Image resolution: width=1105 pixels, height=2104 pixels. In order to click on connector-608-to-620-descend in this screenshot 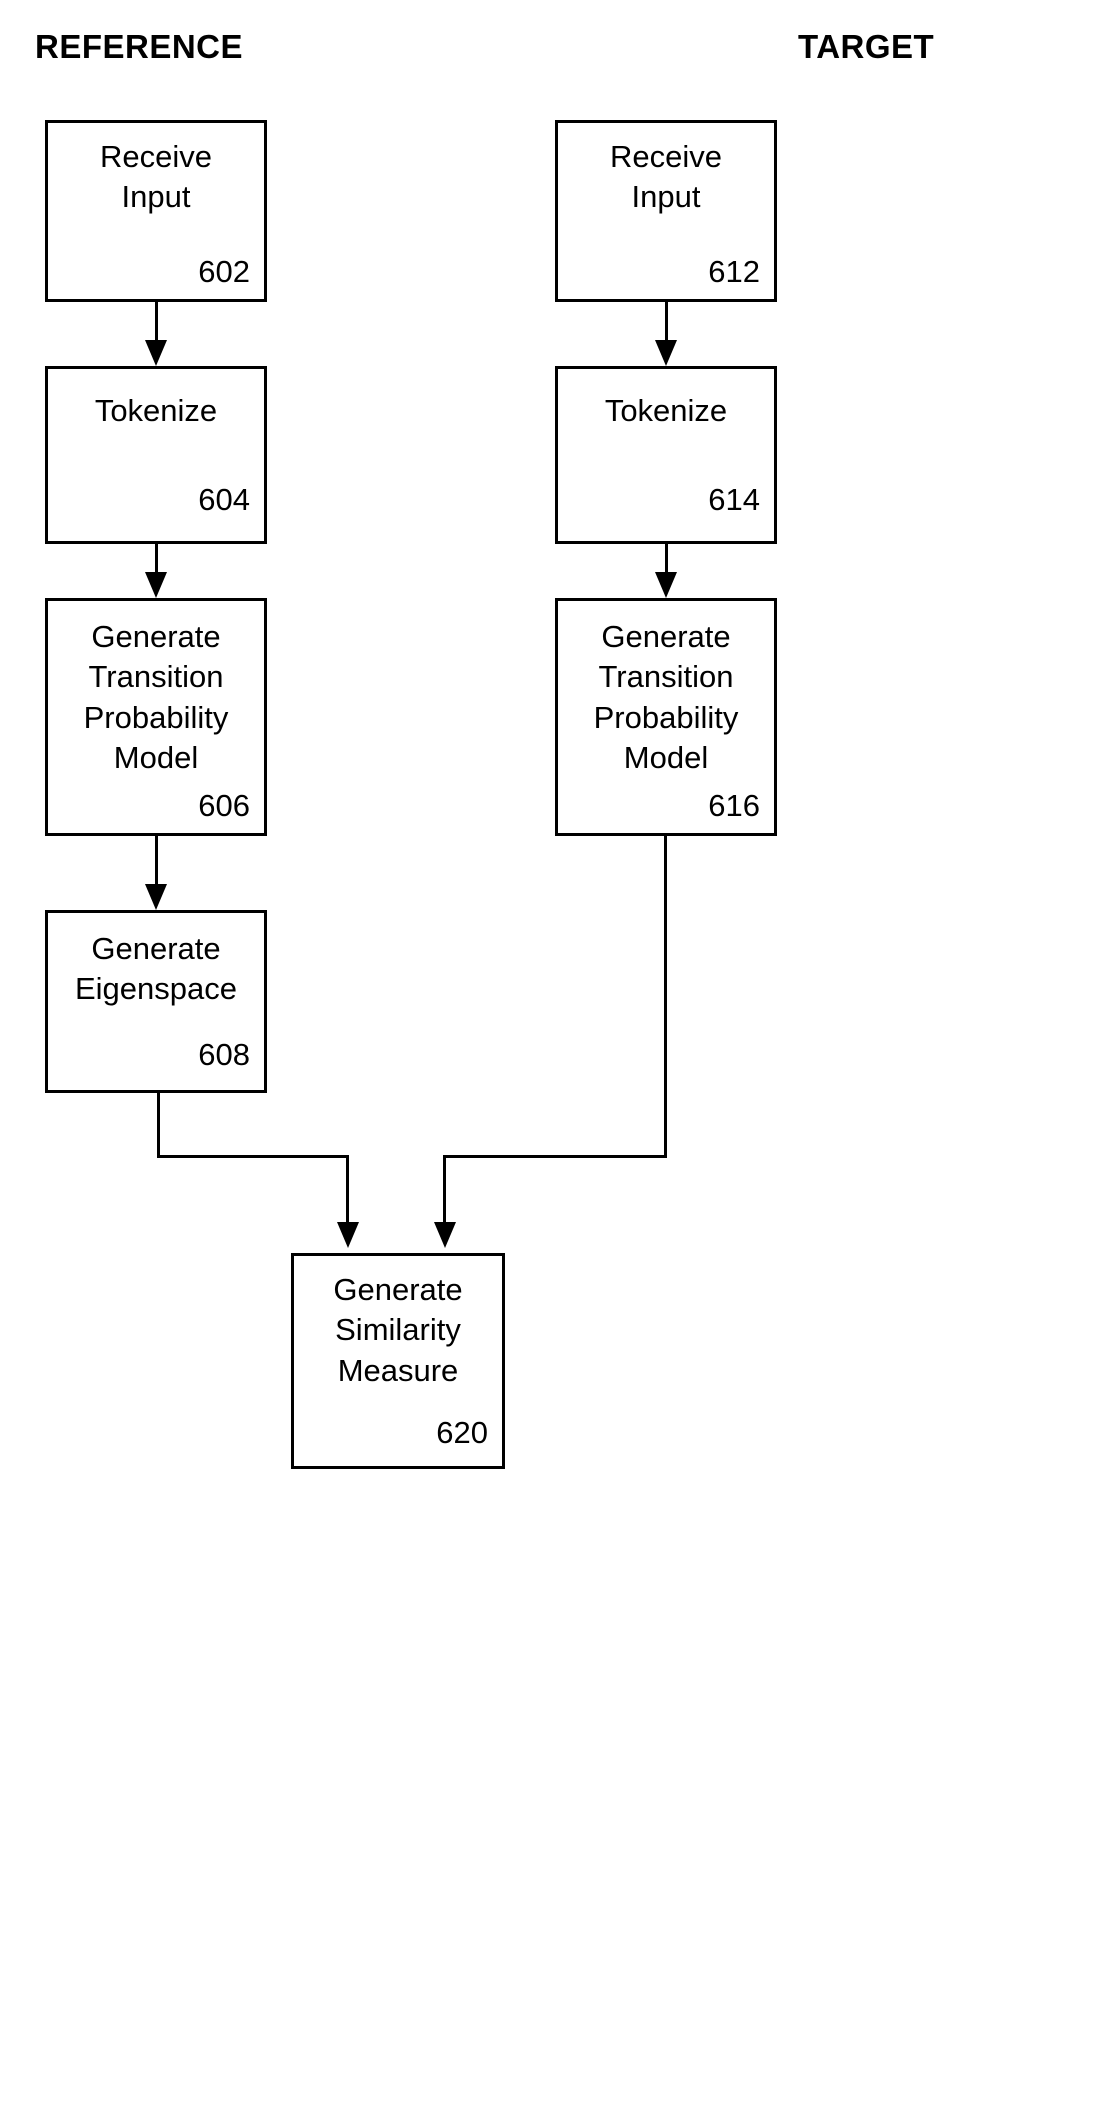, I will do `click(347, 1189)`.